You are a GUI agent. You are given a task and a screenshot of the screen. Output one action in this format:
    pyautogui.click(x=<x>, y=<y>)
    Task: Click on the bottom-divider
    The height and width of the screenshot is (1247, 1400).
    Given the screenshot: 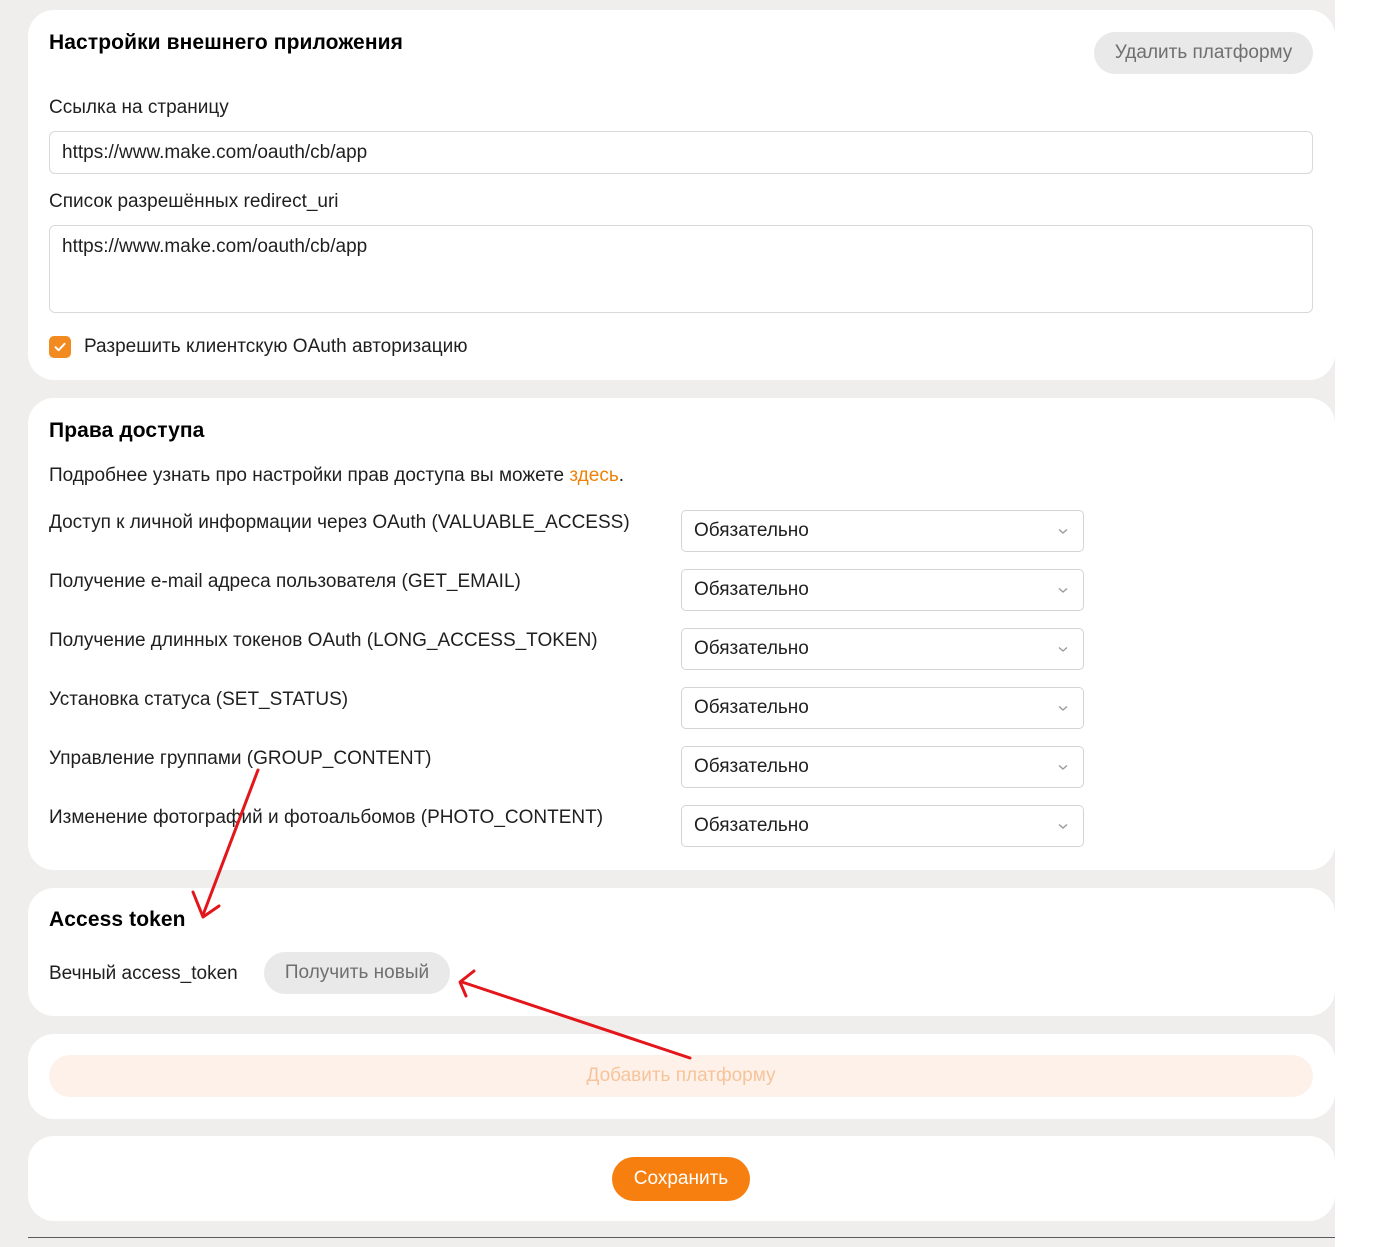 What is the action you would take?
    pyautogui.click(x=681, y=1237)
    